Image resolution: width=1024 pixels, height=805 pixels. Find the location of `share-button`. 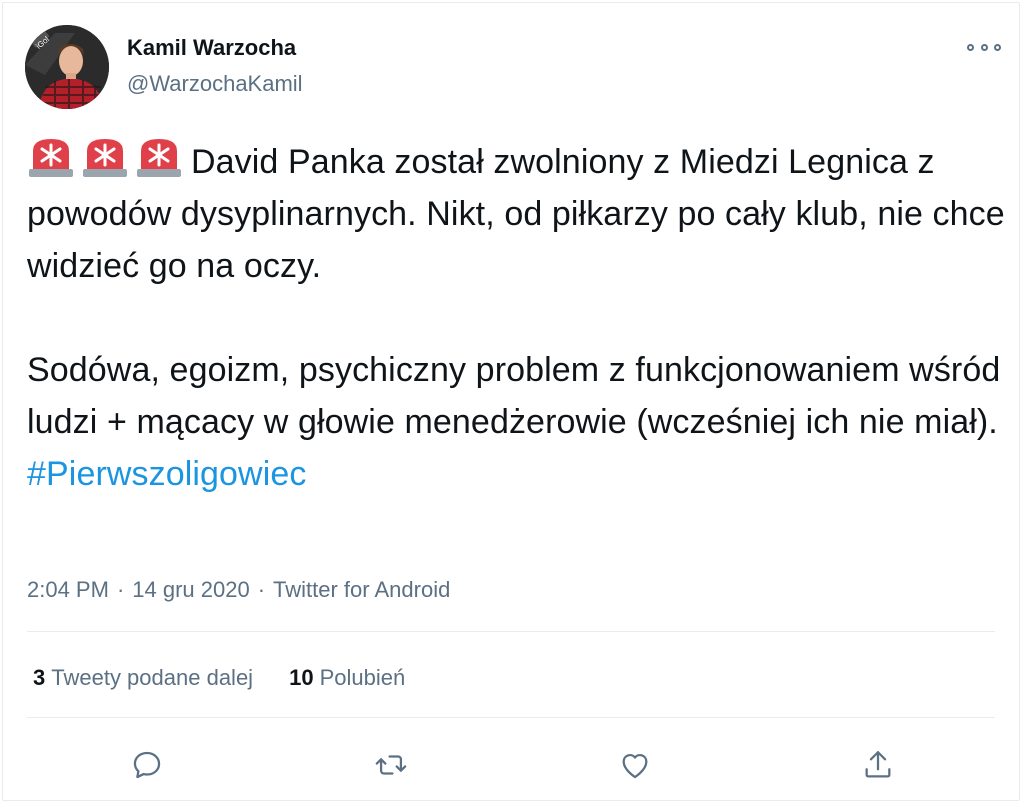

share-button is located at coordinates (878, 765).